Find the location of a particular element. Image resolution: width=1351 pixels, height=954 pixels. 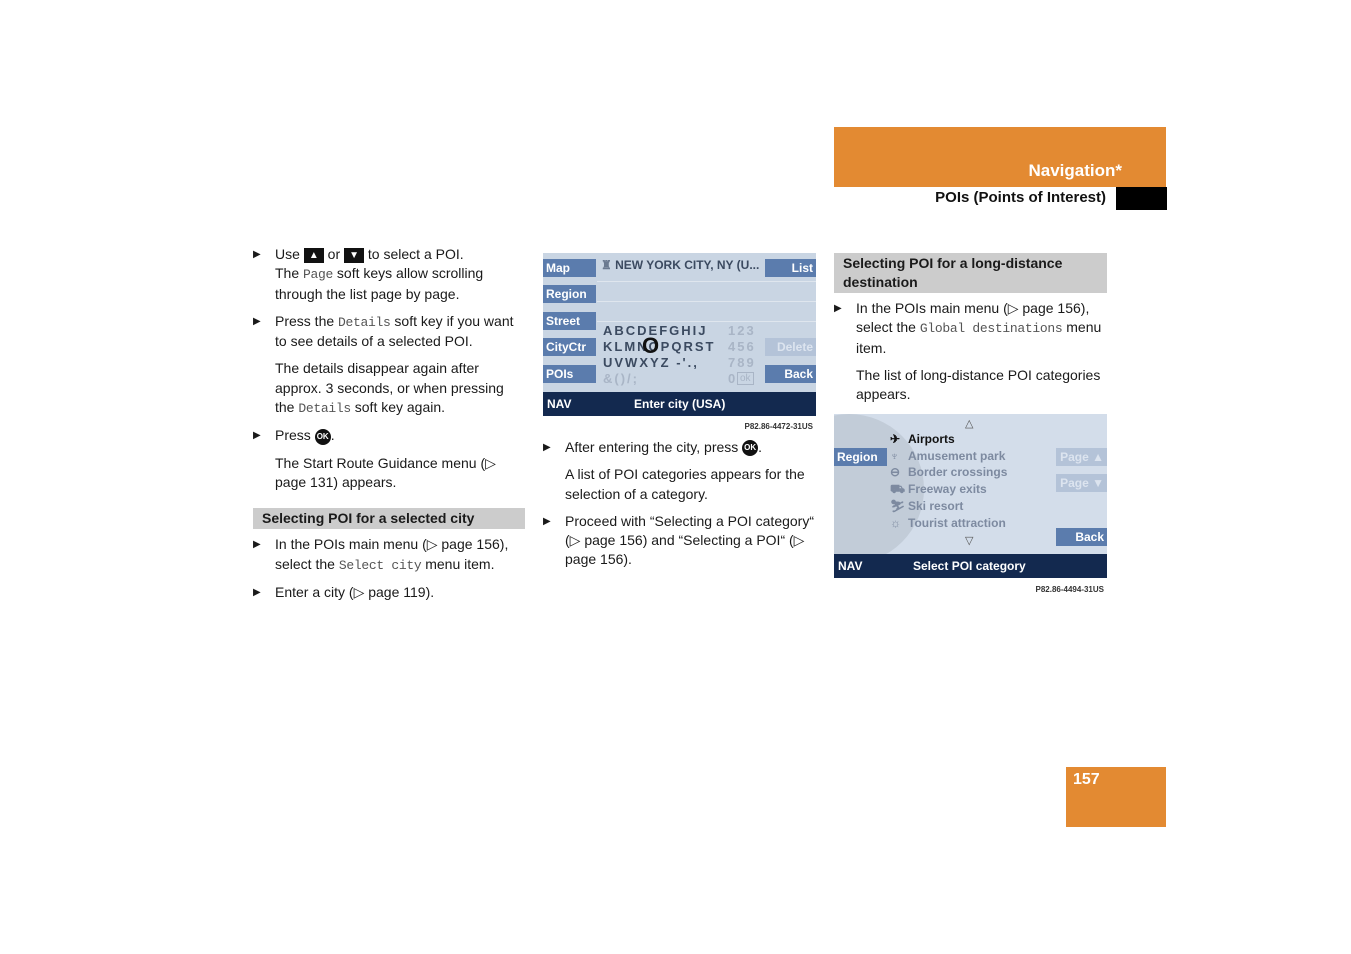

keyboard-row: KLMNOPQRST is located at coordinates (659, 346).